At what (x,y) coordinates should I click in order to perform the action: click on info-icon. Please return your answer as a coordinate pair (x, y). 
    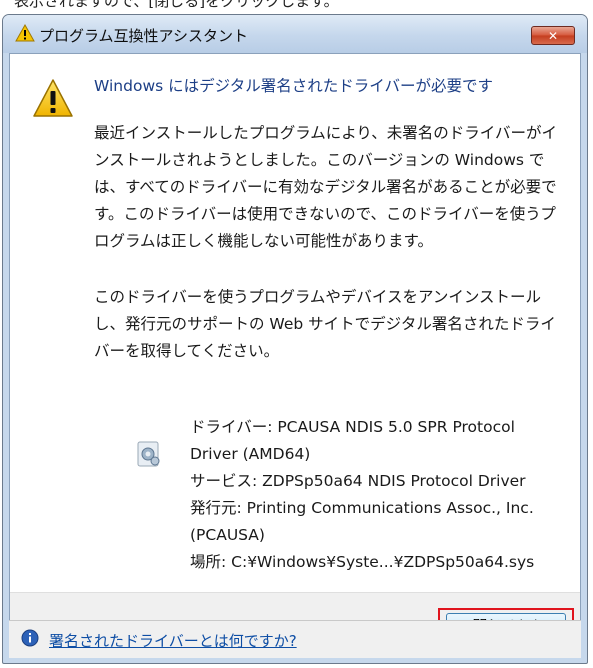
    Looking at the image, I should click on (30, 638).